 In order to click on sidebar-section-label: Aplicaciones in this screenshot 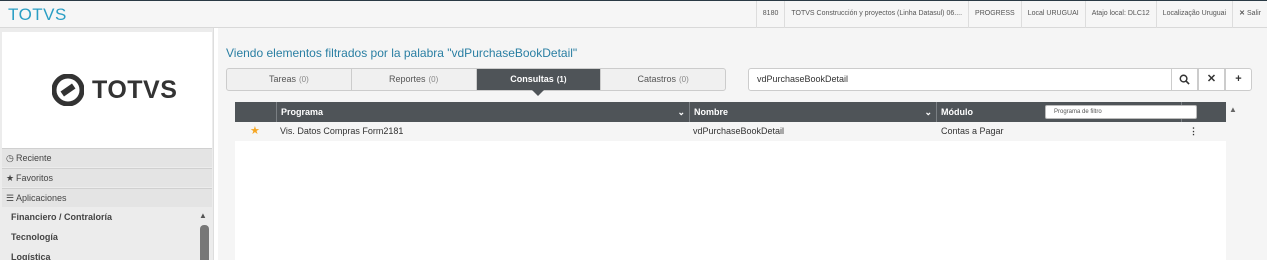, I will do `click(41, 198)`.